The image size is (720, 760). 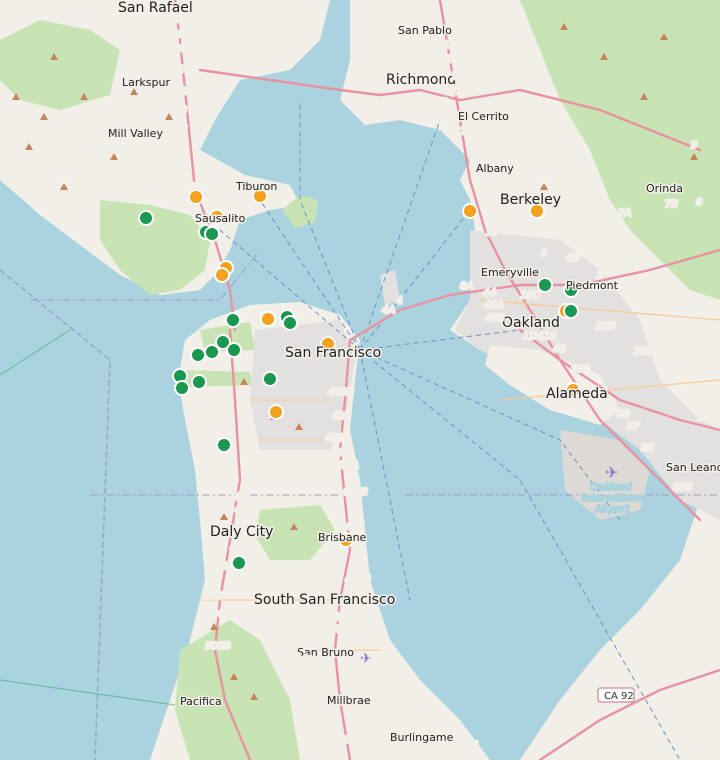 What do you see at coordinates (683, 487) in the screenshot?
I see `route-number-label: 33B` at bounding box center [683, 487].